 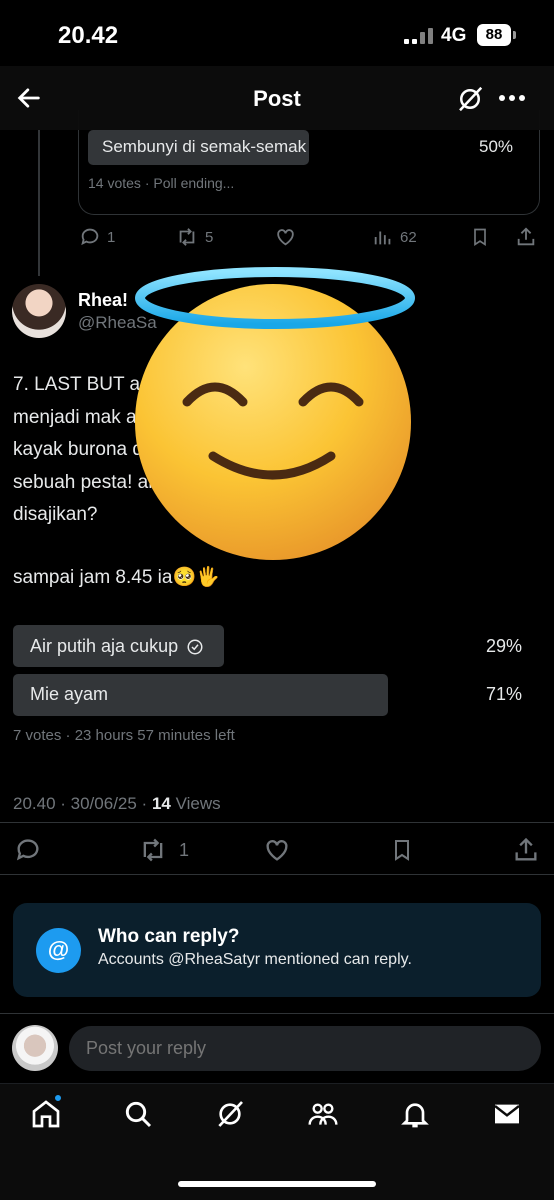 What do you see at coordinates (255, 959) in the screenshot?
I see `who-can-reply-subtitle: Accounts @RheaSatyr mentioned can reply.` at bounding box center [255, 959].